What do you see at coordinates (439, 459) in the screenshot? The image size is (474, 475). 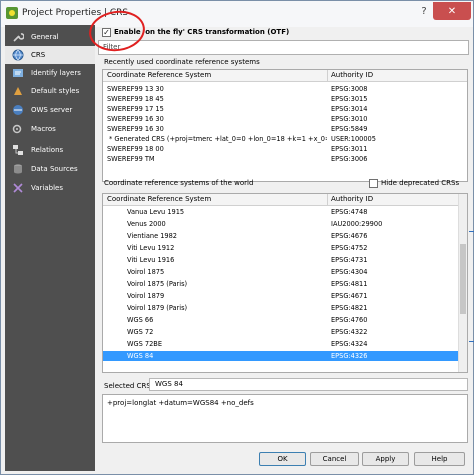 I see `help-button: Help` at bounding box center [439, 459].